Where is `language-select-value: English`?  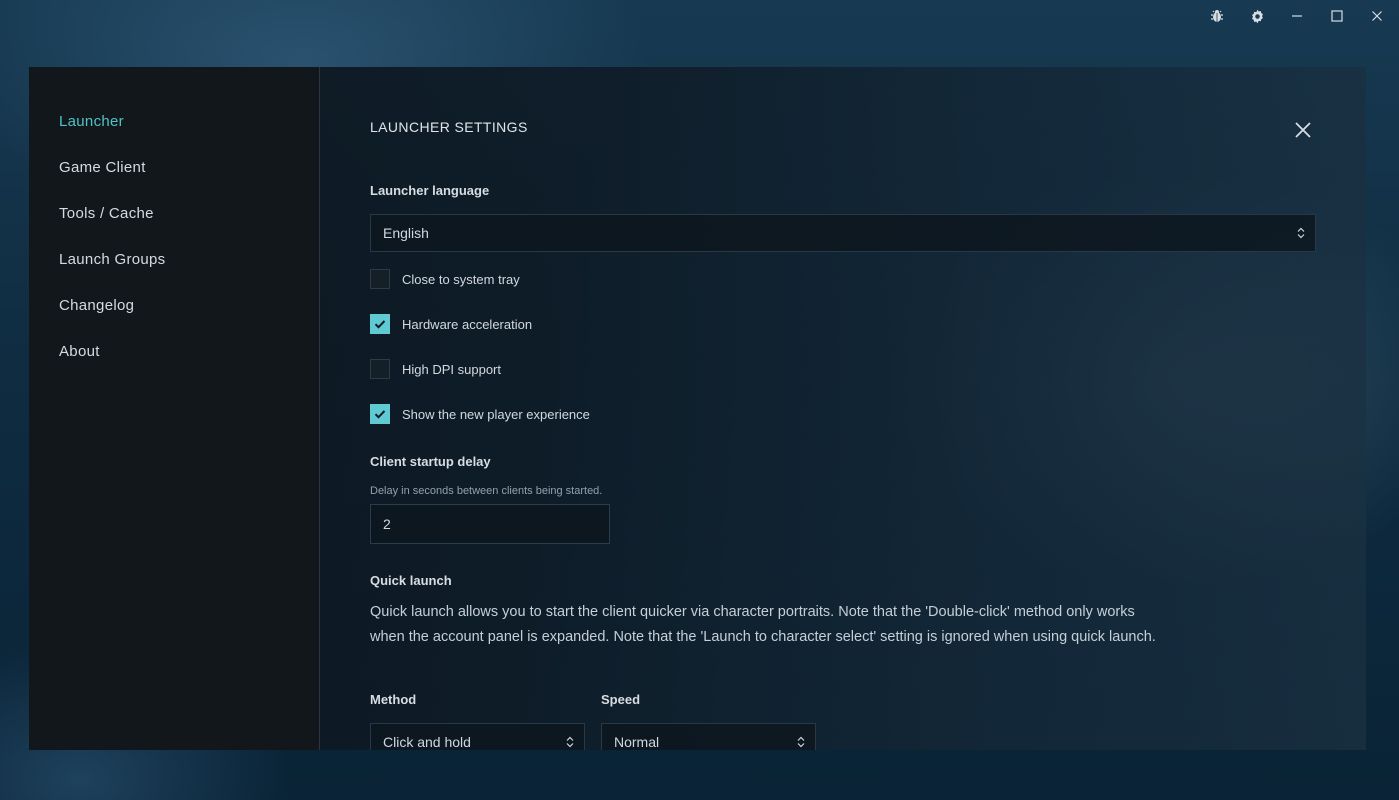 language-select-value: English is located at coordinates (406, 233).